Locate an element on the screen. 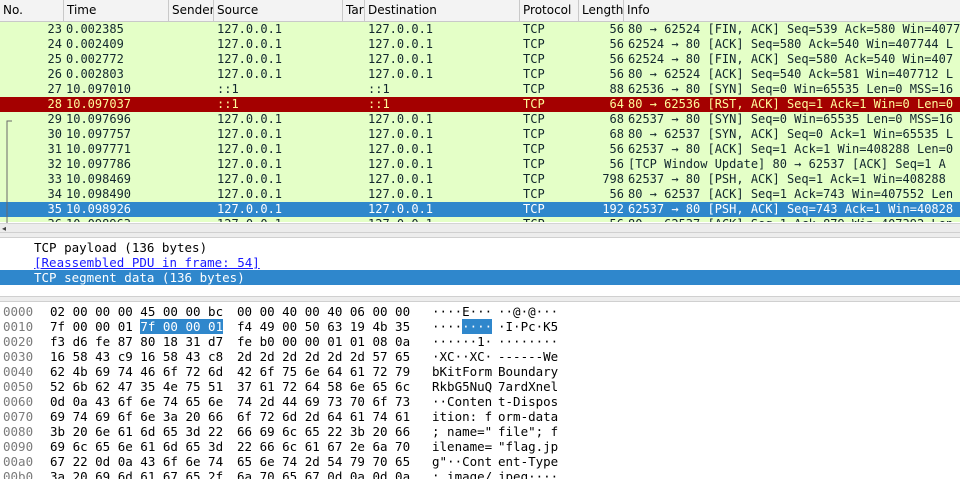 The image size is (960, 479). ascii-bytes: ······1· is located at coordinates (462, 341).